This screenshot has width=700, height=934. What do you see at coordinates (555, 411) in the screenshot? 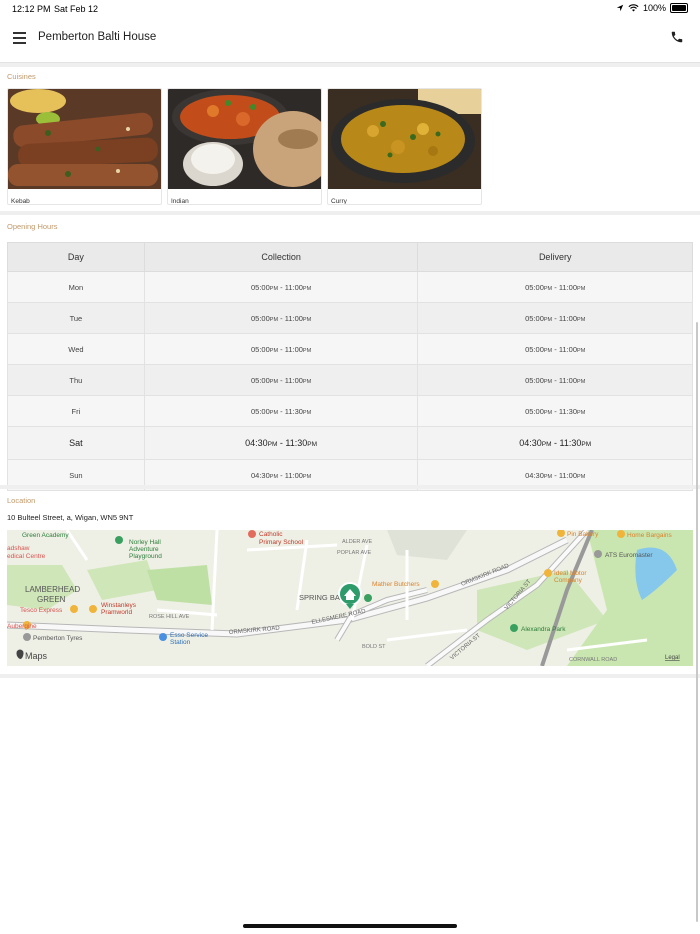
I see `delivery-cell: 05:00PM - 11:30PM` at bounding box center [555, 411].